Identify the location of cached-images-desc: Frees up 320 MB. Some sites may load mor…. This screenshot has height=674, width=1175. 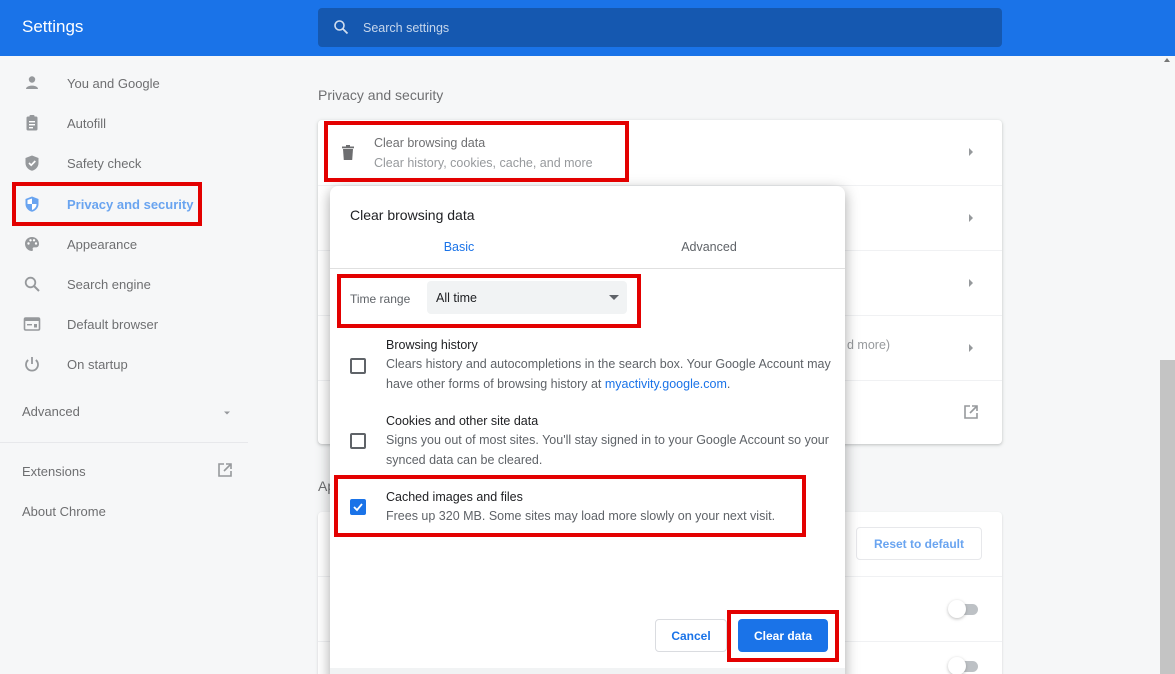
(581, 516).